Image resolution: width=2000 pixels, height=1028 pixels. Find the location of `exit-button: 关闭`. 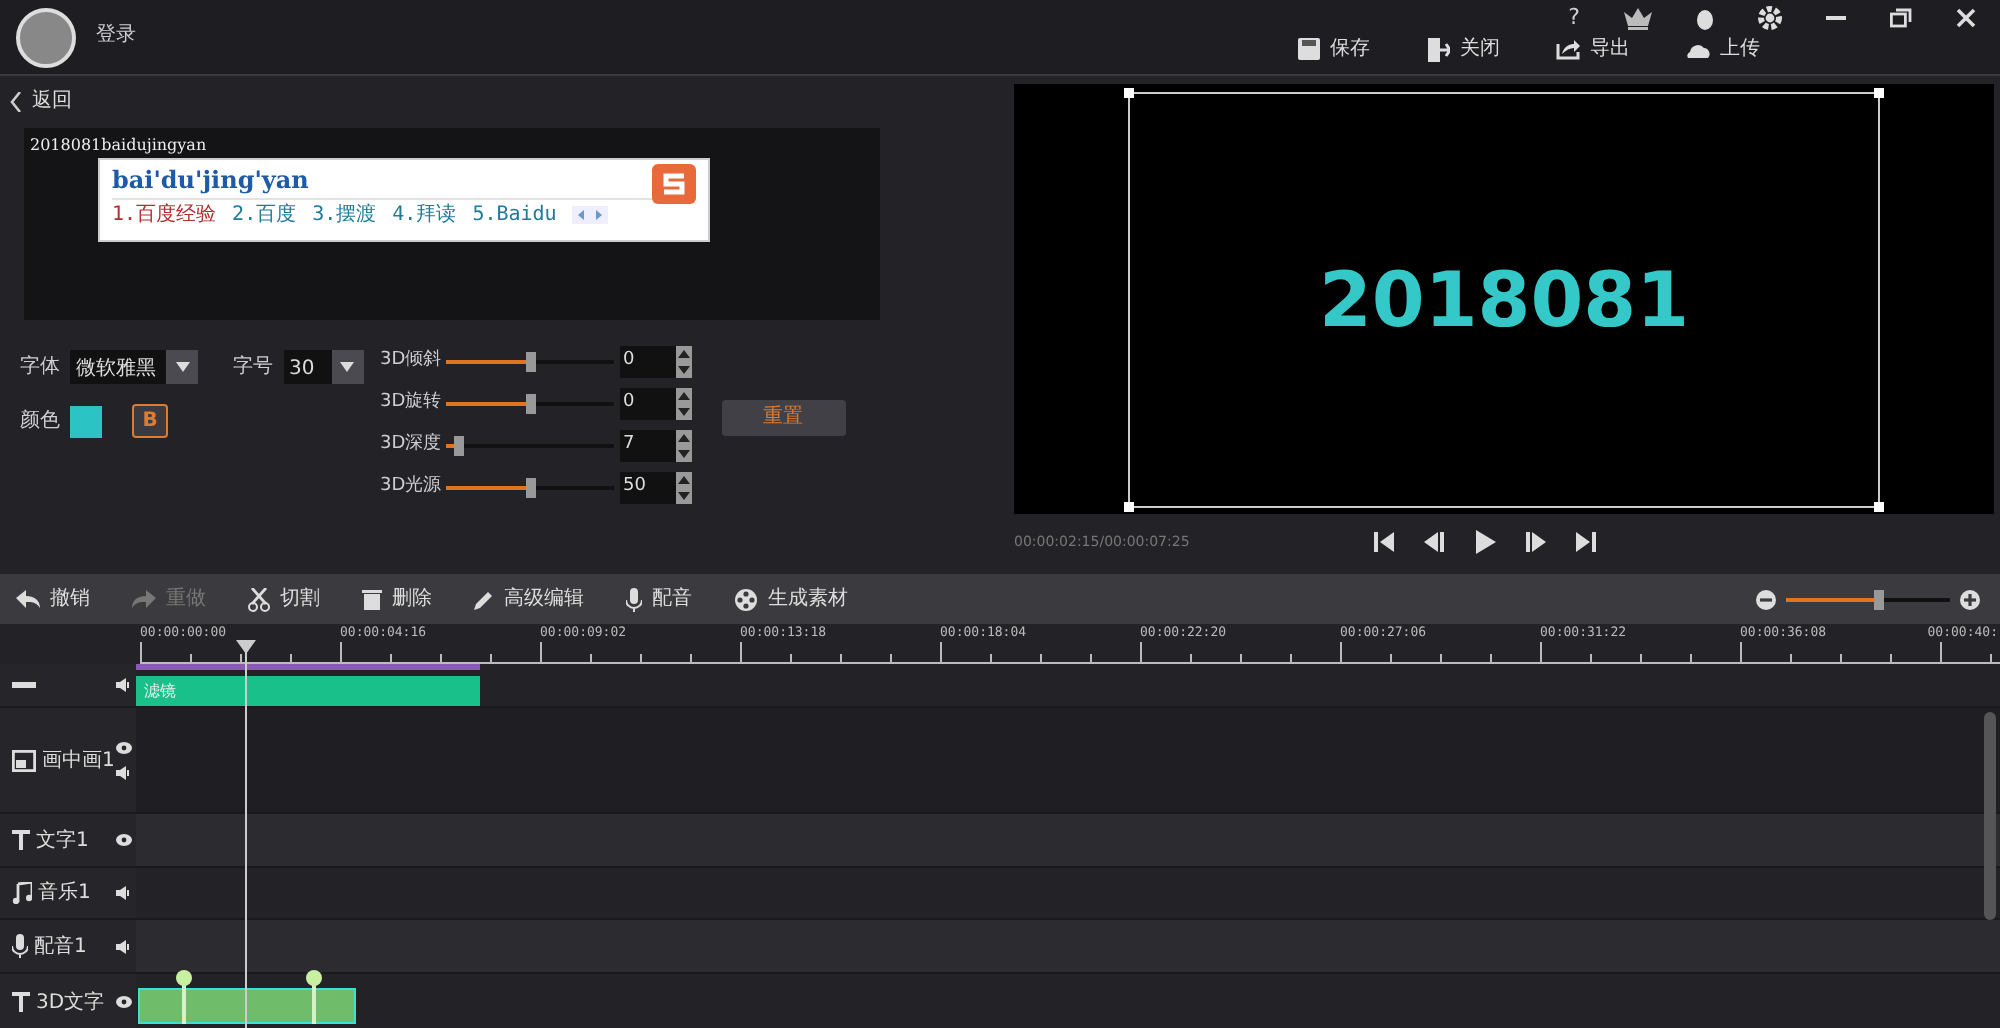

exit-button: 关闭 is located at coordinates (1463, 49).